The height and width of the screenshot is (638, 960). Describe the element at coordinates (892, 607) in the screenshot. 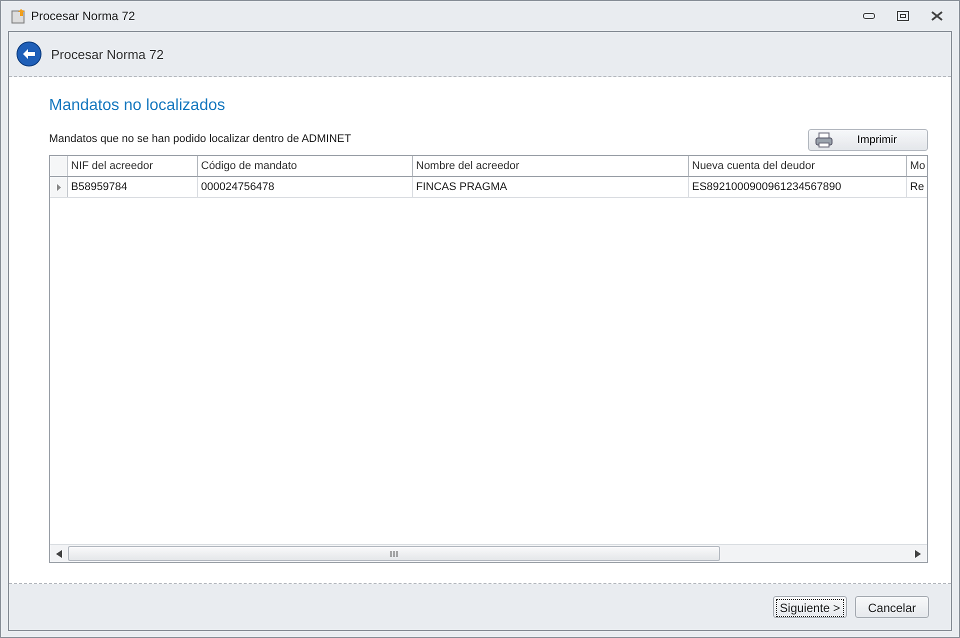

I see `footer-button: Cancelar` at that location.